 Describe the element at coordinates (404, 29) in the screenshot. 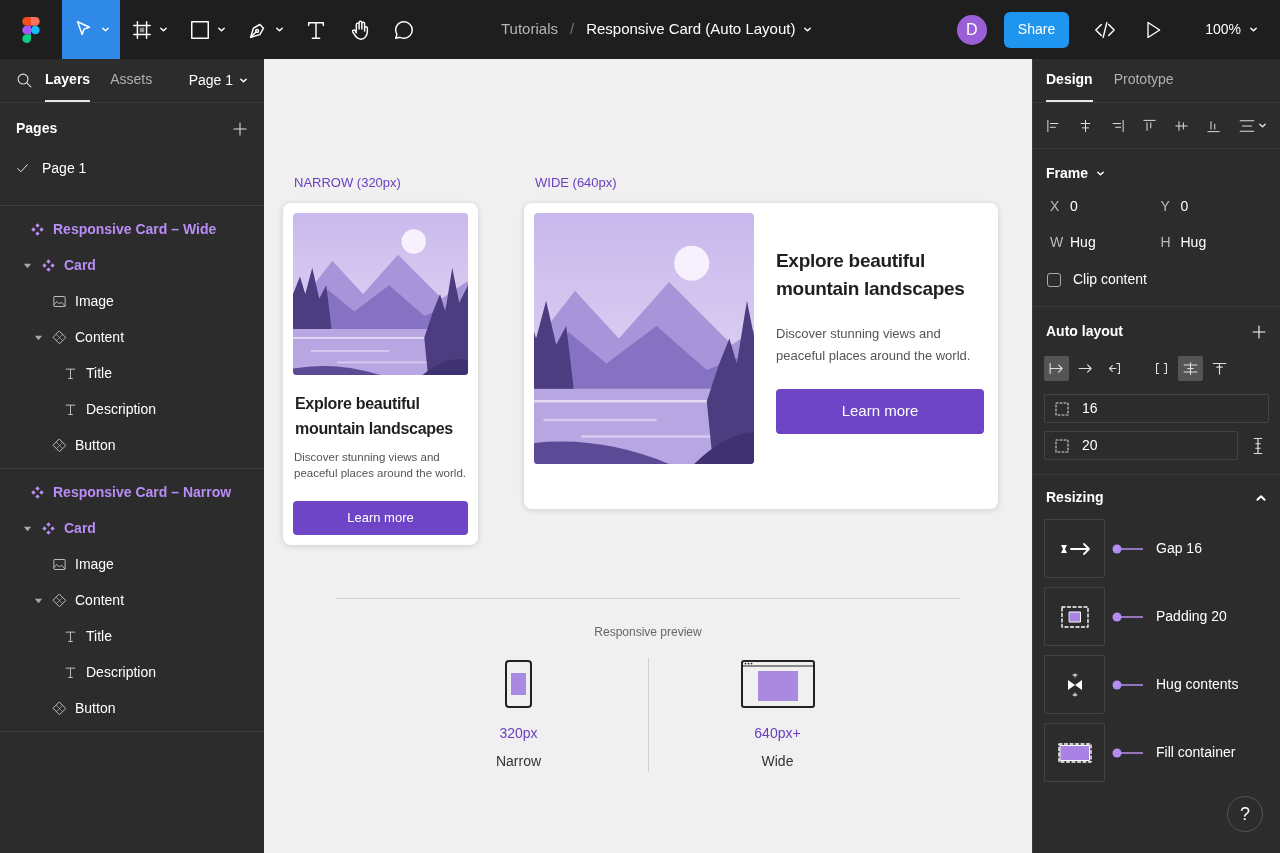

I see `comment-icon` at that location.